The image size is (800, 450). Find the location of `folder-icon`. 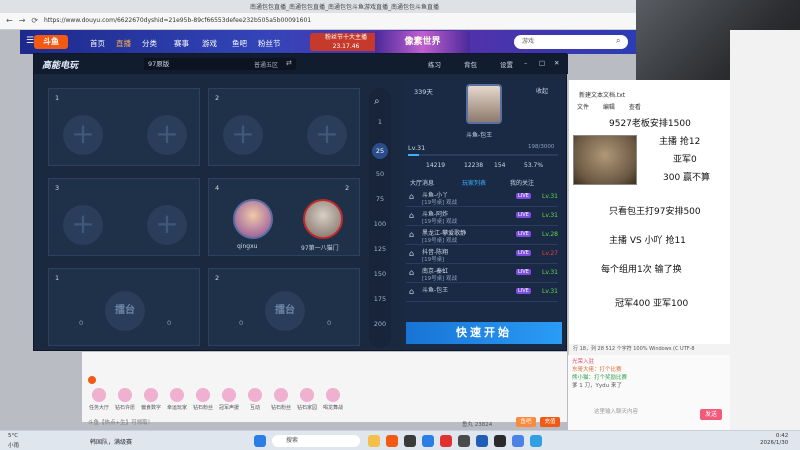

folder-icon is located at coordinates (374, 441).